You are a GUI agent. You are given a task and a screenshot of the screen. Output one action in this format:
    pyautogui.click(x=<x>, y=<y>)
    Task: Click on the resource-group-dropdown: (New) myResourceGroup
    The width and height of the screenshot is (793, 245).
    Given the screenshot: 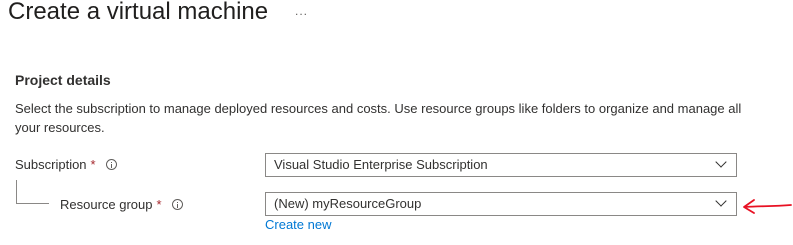 What is the action you would take?
    pyautogui.click(x=501, y=204)
    